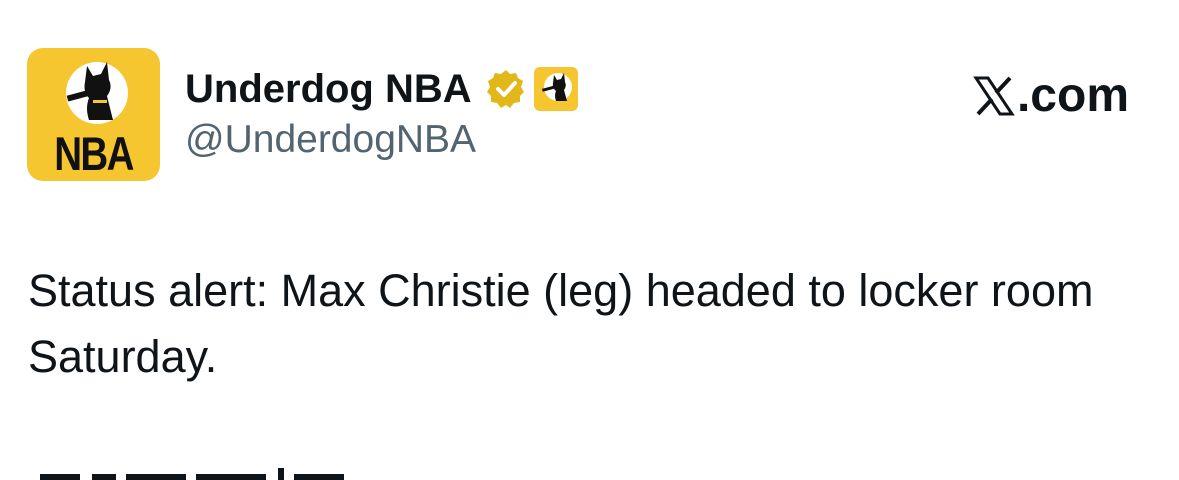 The height and width of the screenshot is (480, 1179). Describe the element at coordinates (994, 95) in the screenshot. I see `x-logo-icon` at that location.